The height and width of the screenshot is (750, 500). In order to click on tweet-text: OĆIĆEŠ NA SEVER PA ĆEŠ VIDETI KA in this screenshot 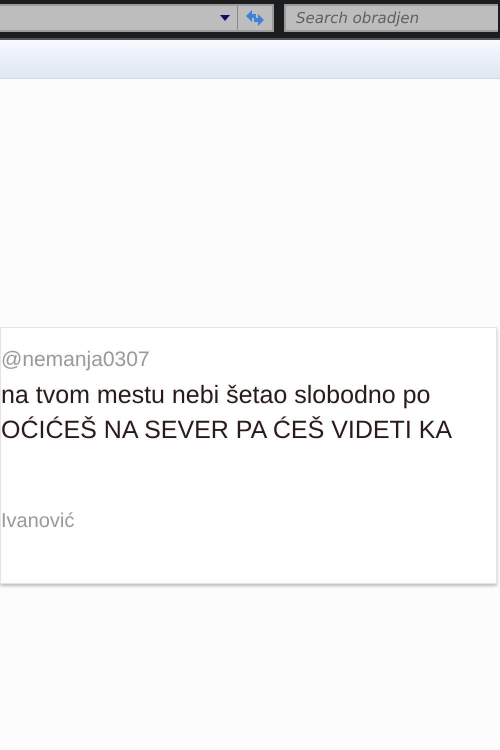, I will do `click(227, 430)`.